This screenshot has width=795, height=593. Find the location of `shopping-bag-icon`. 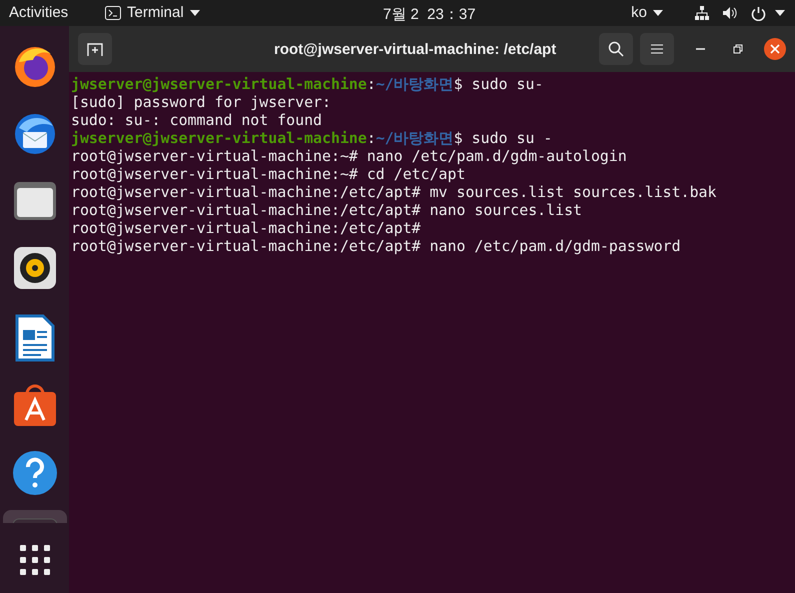

shopping-bag-icon is located at coordinates (35, 405).